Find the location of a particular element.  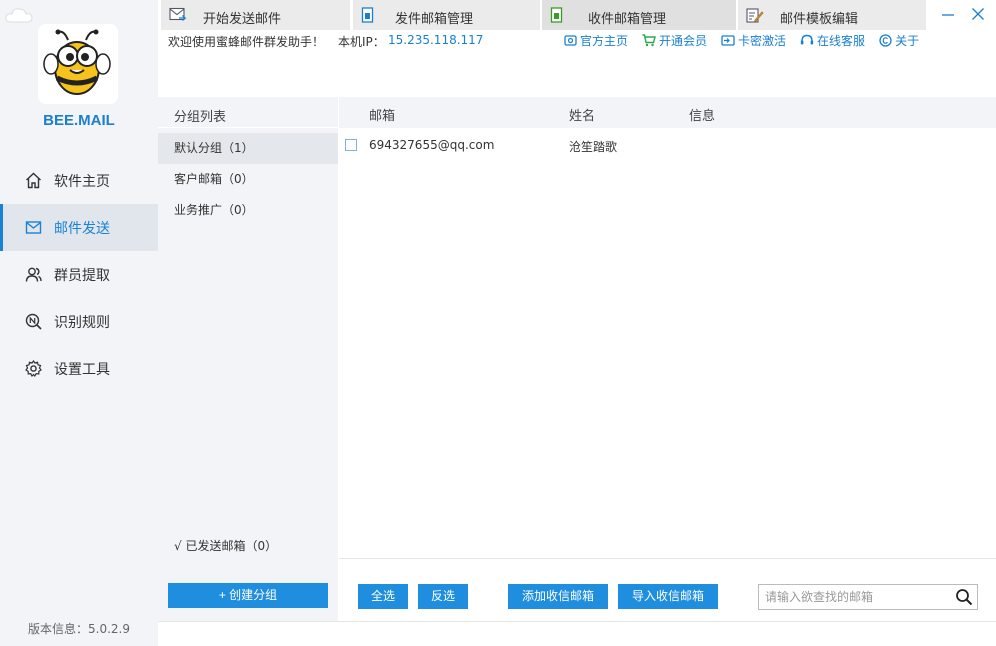

sidebar-item-label: 设置工具 is located at coordinates (82, 369).